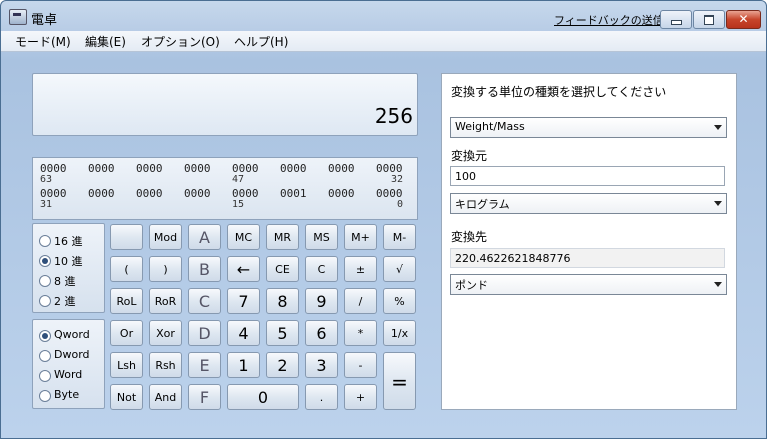 The image size is (767, 439). What do you see at coordinates (321, 333) in the screenshot?
I see `digit-6-button: 6` at bounding box center [321, 333].